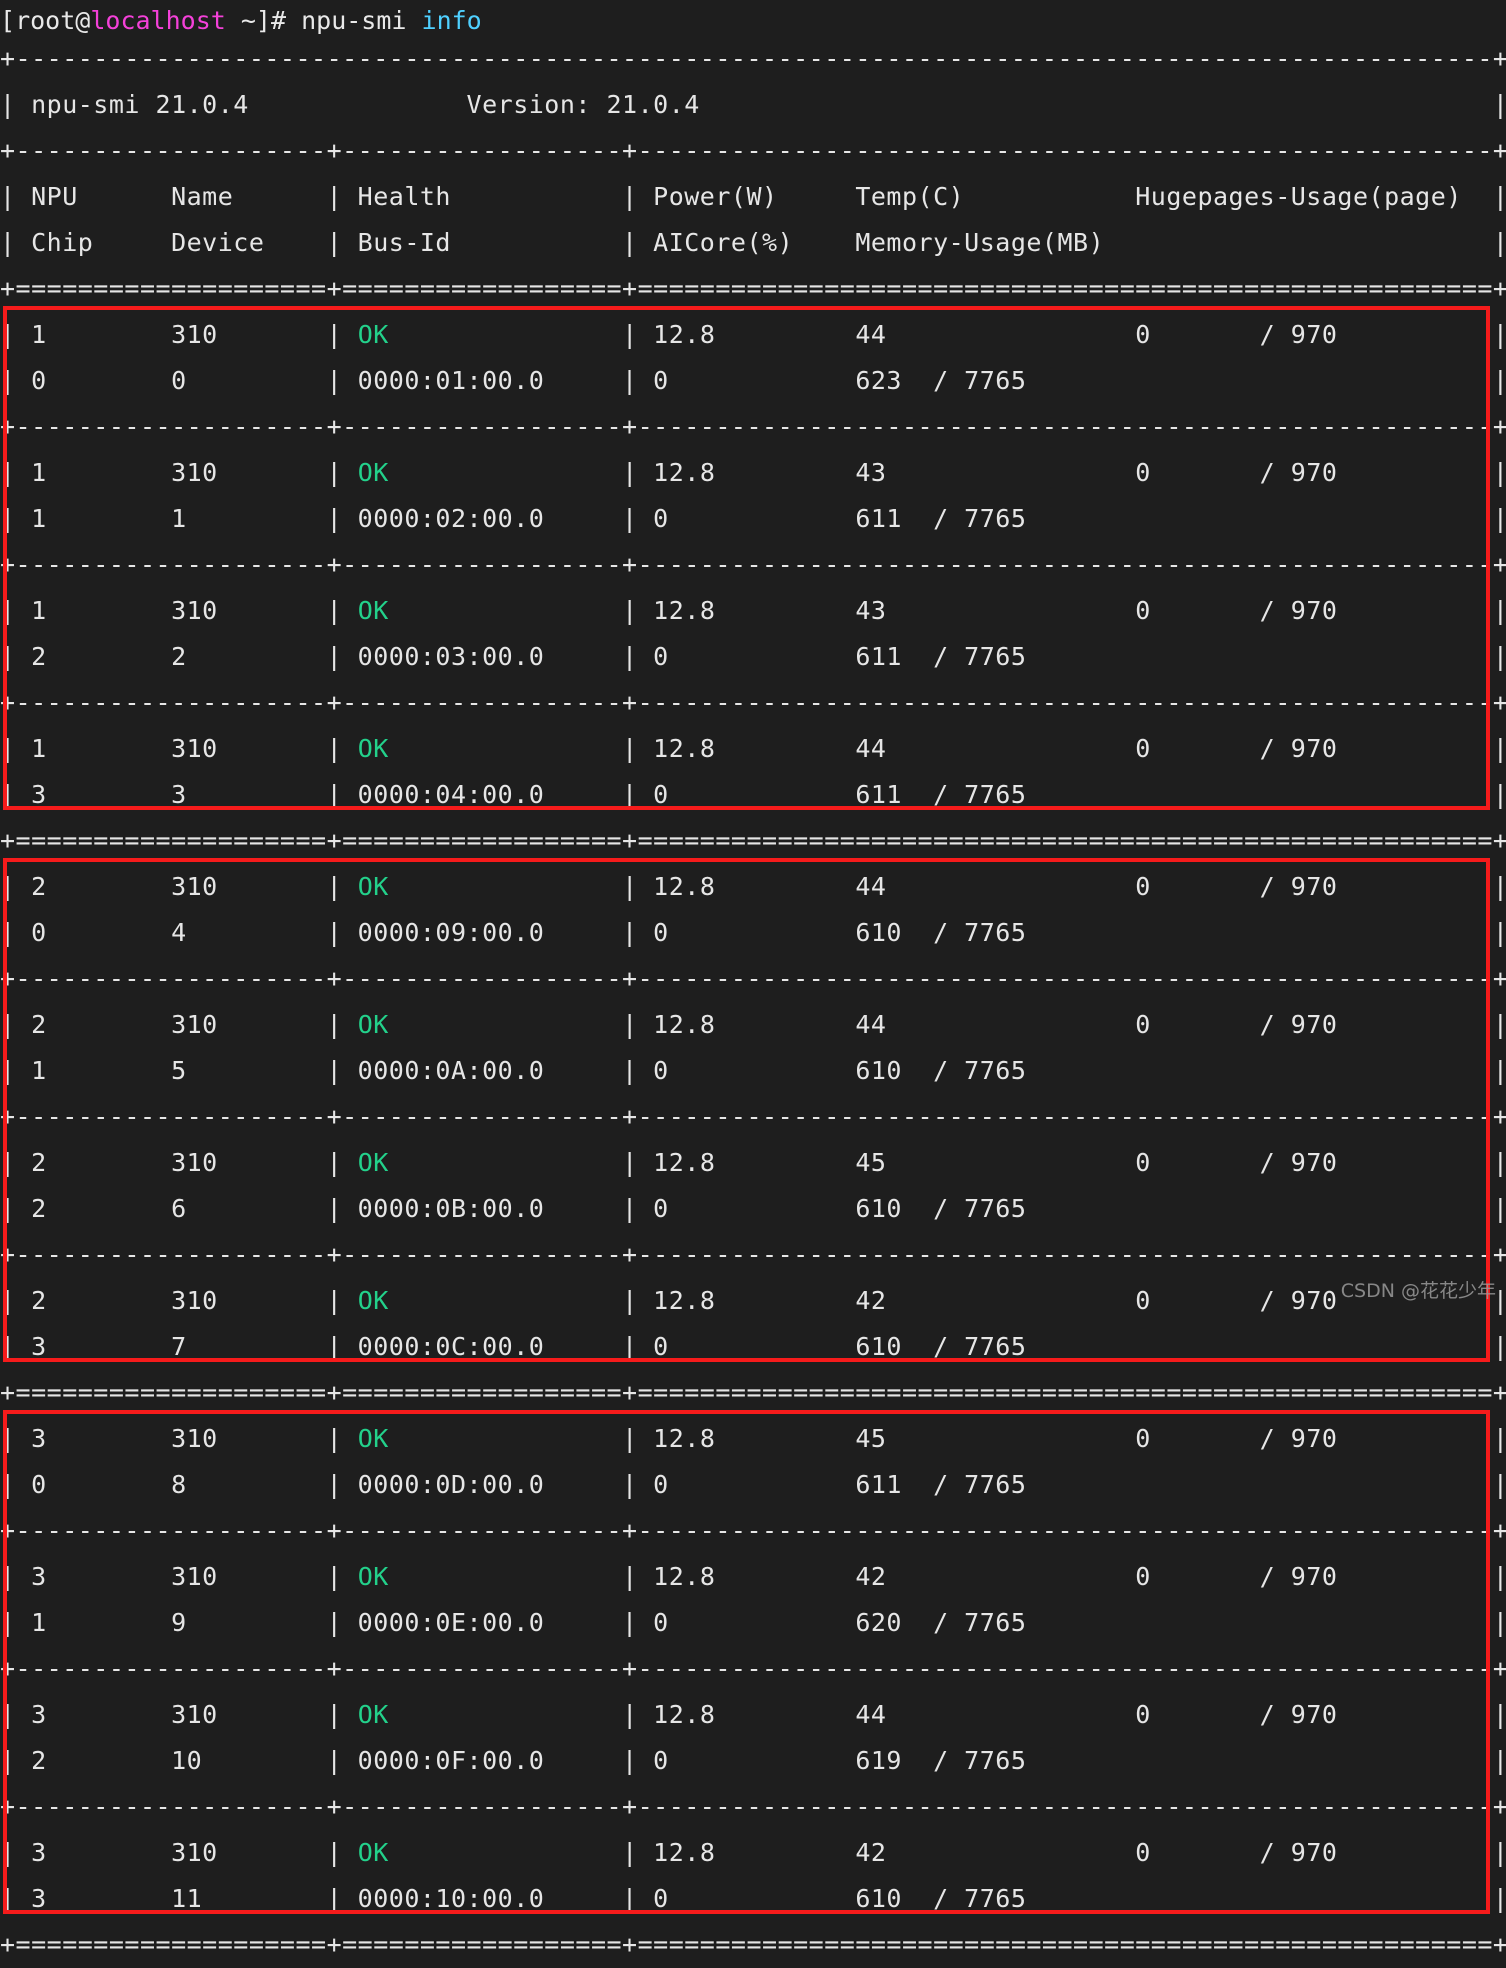  Describe the element at coordinates (240, 20) in the screenshot. I see `prompt-path: ~` at that location.